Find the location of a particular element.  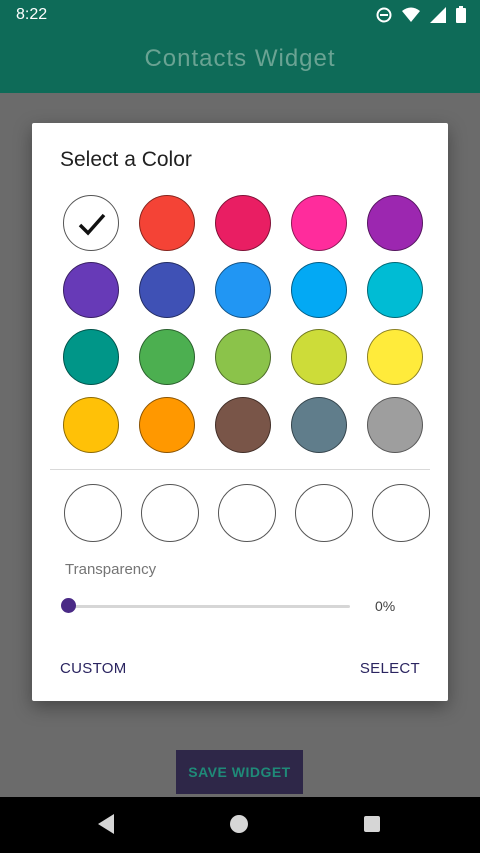

do-not-disturb-icon is located at coordinates (384, 14).